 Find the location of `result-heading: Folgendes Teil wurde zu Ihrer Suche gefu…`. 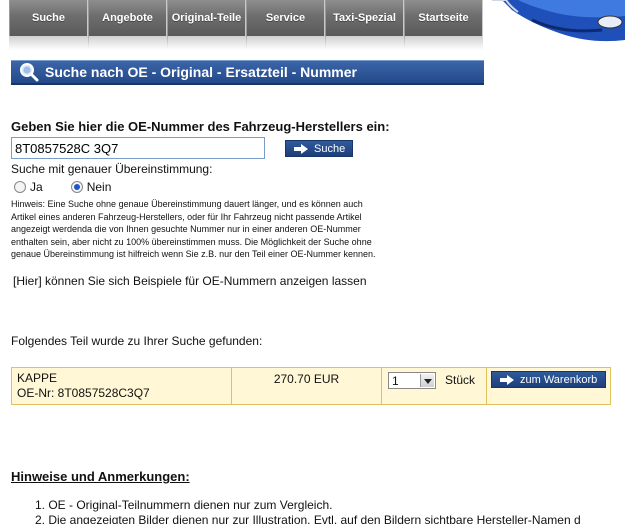

result-heading: Folgendes Teil wurde zu Ihrer Suche gefu… is located at coordinates (137, 341).